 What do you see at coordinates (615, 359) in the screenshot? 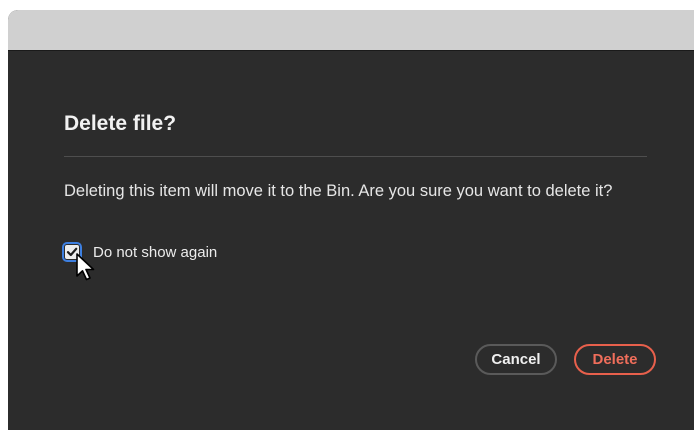
I see `delete-button: Delete` at bounding box center [615, 359].